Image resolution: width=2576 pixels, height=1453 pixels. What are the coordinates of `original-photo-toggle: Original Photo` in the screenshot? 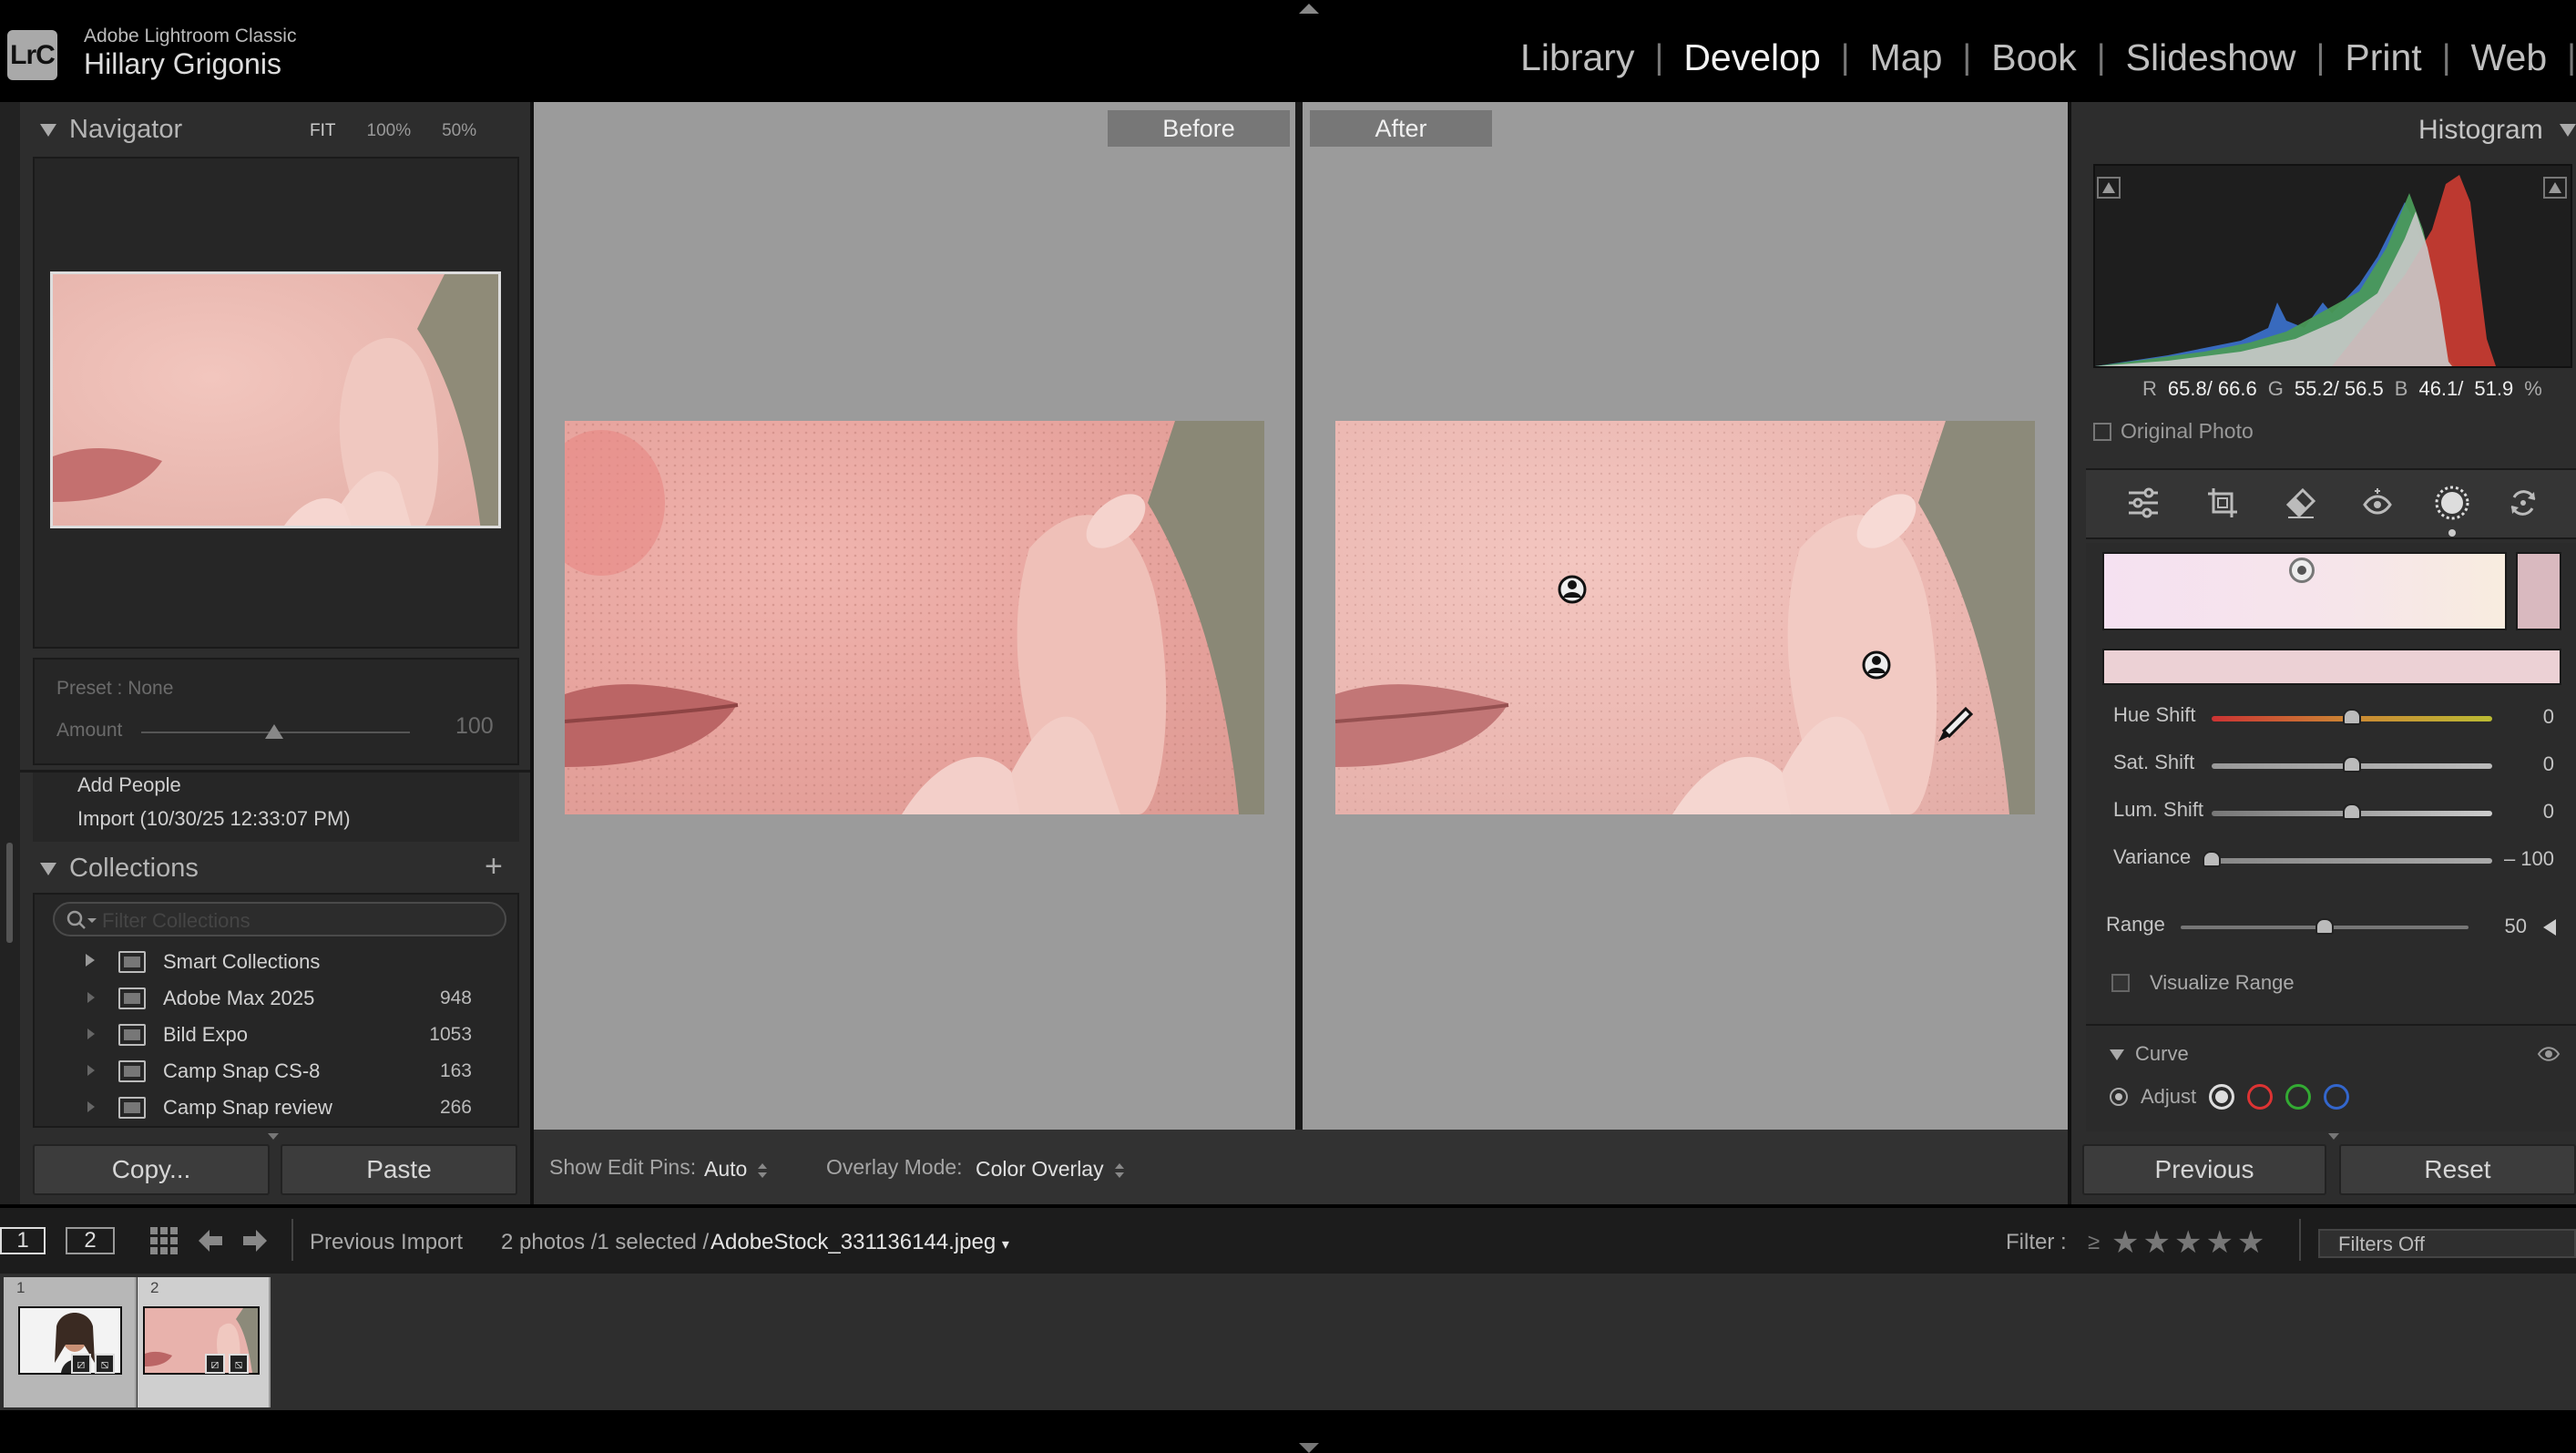 It's located at (2173, 432).